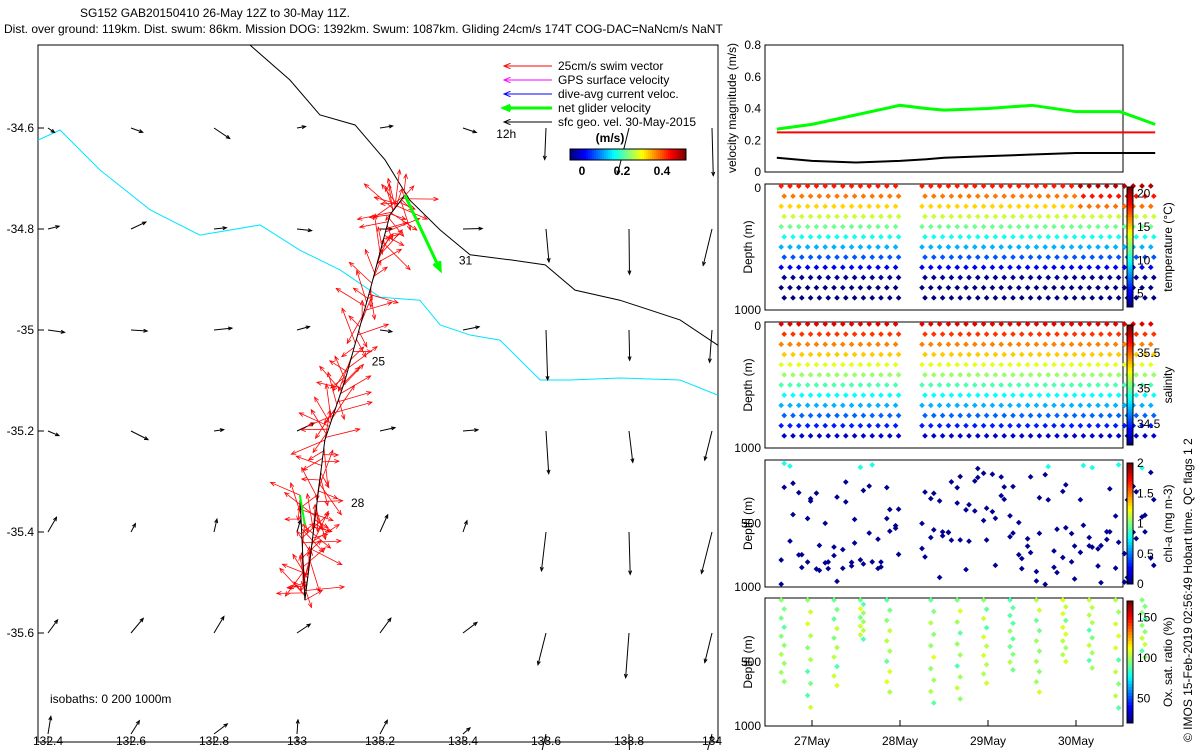 This screenshot has height=750, width=1200. I want to click on legend-label: 25cm/s swim vector, so click(610, 66).